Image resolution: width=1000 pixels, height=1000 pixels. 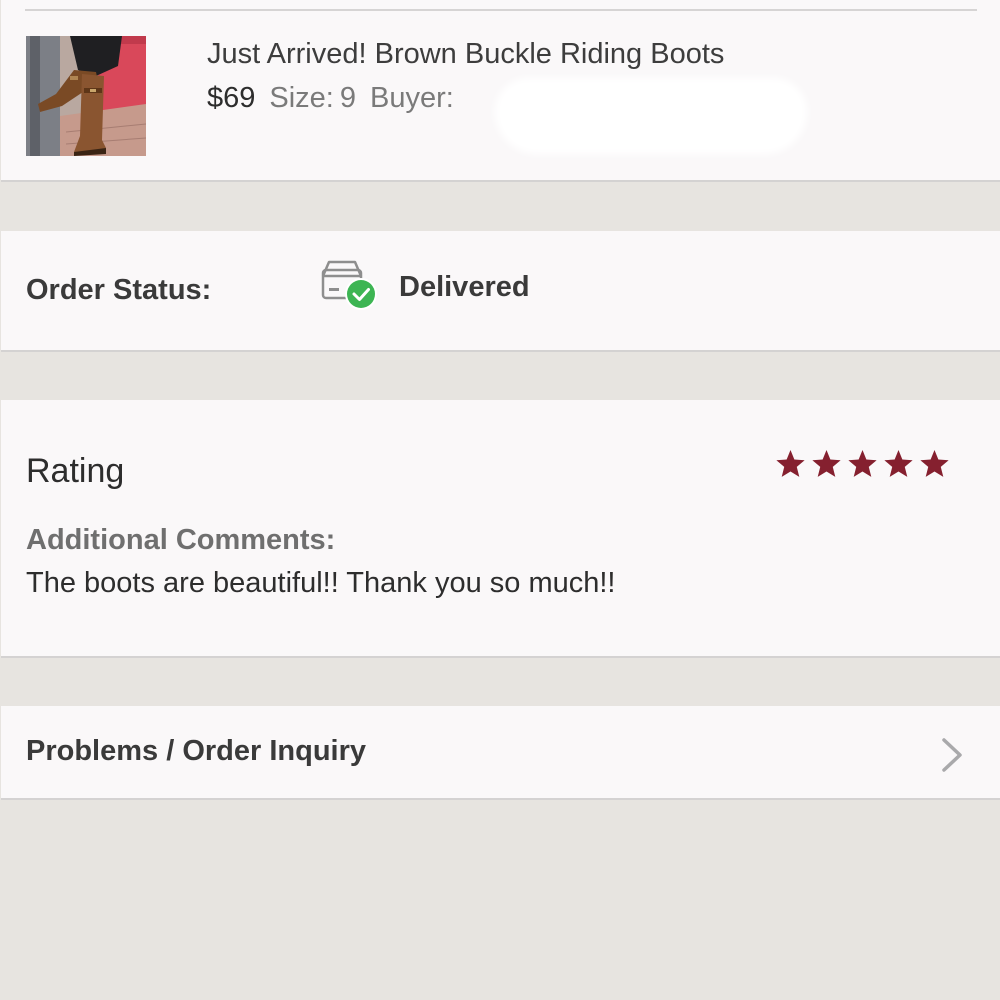 I want to click on buyer-name-redaction, so click(x=651, y=116).